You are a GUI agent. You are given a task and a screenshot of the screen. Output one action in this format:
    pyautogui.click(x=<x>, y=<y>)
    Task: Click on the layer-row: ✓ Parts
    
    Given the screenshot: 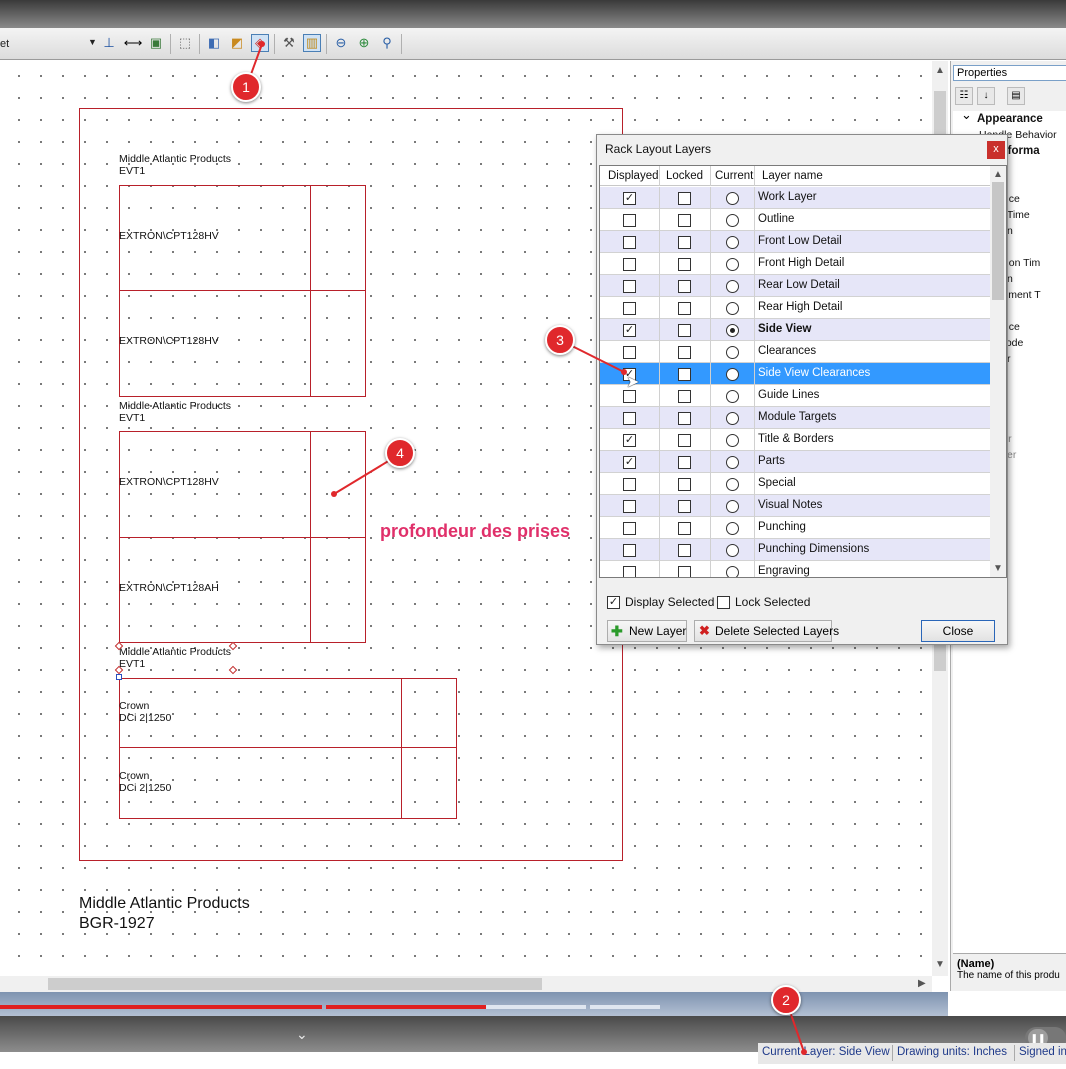 What is the action you would take?
    pyautogui.click(x=795, y=462)
    